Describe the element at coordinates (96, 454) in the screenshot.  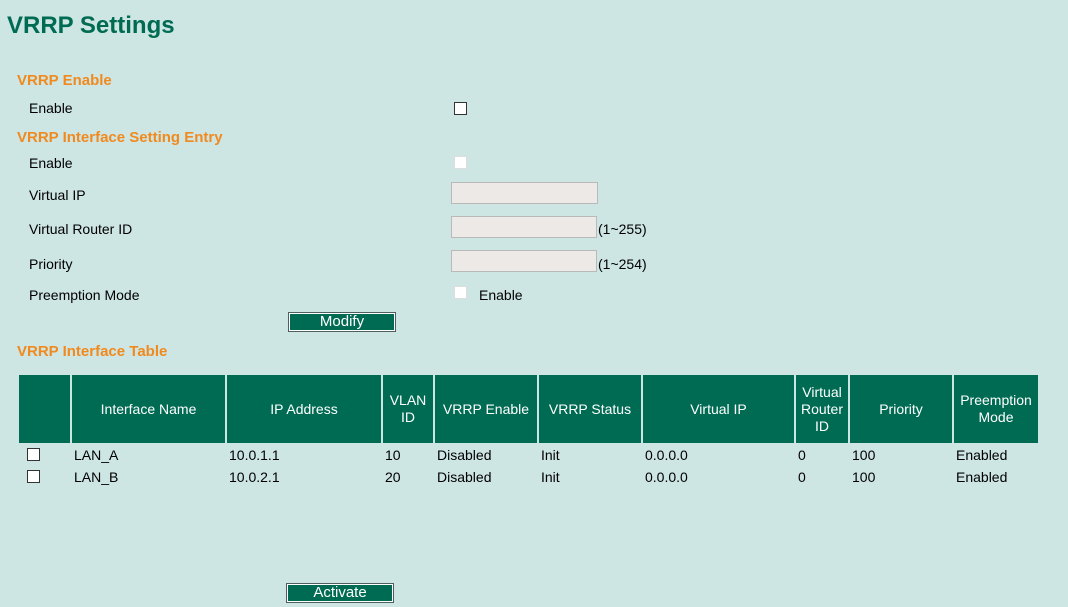
I see `cell-interface-name: LAN_A` at that location.